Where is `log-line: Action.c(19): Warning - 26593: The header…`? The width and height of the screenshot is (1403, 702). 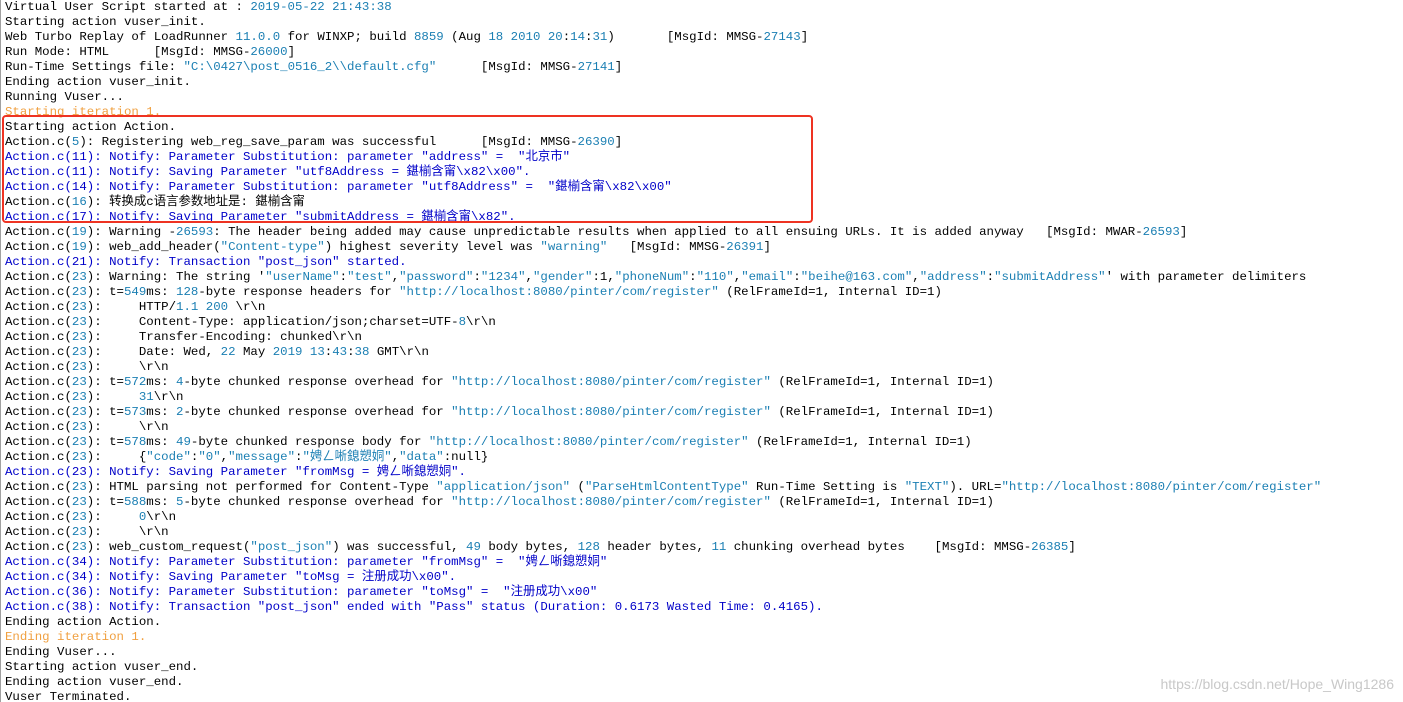
log-line: Action.c(19): Warning - 26593: The header… is located at coordinates (663, 232).